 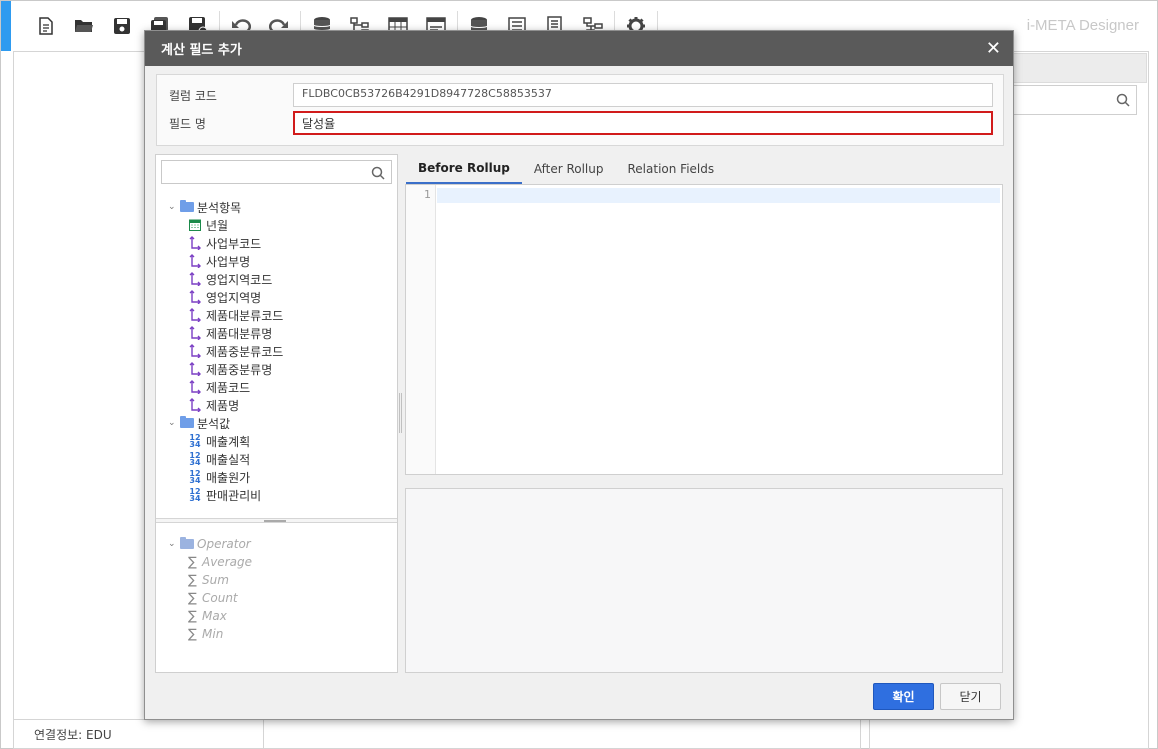 What do you see at coordinates (217, 225) in the screenshot?
I see `tree-item-label: 년월` at bounding box center [217, 225].